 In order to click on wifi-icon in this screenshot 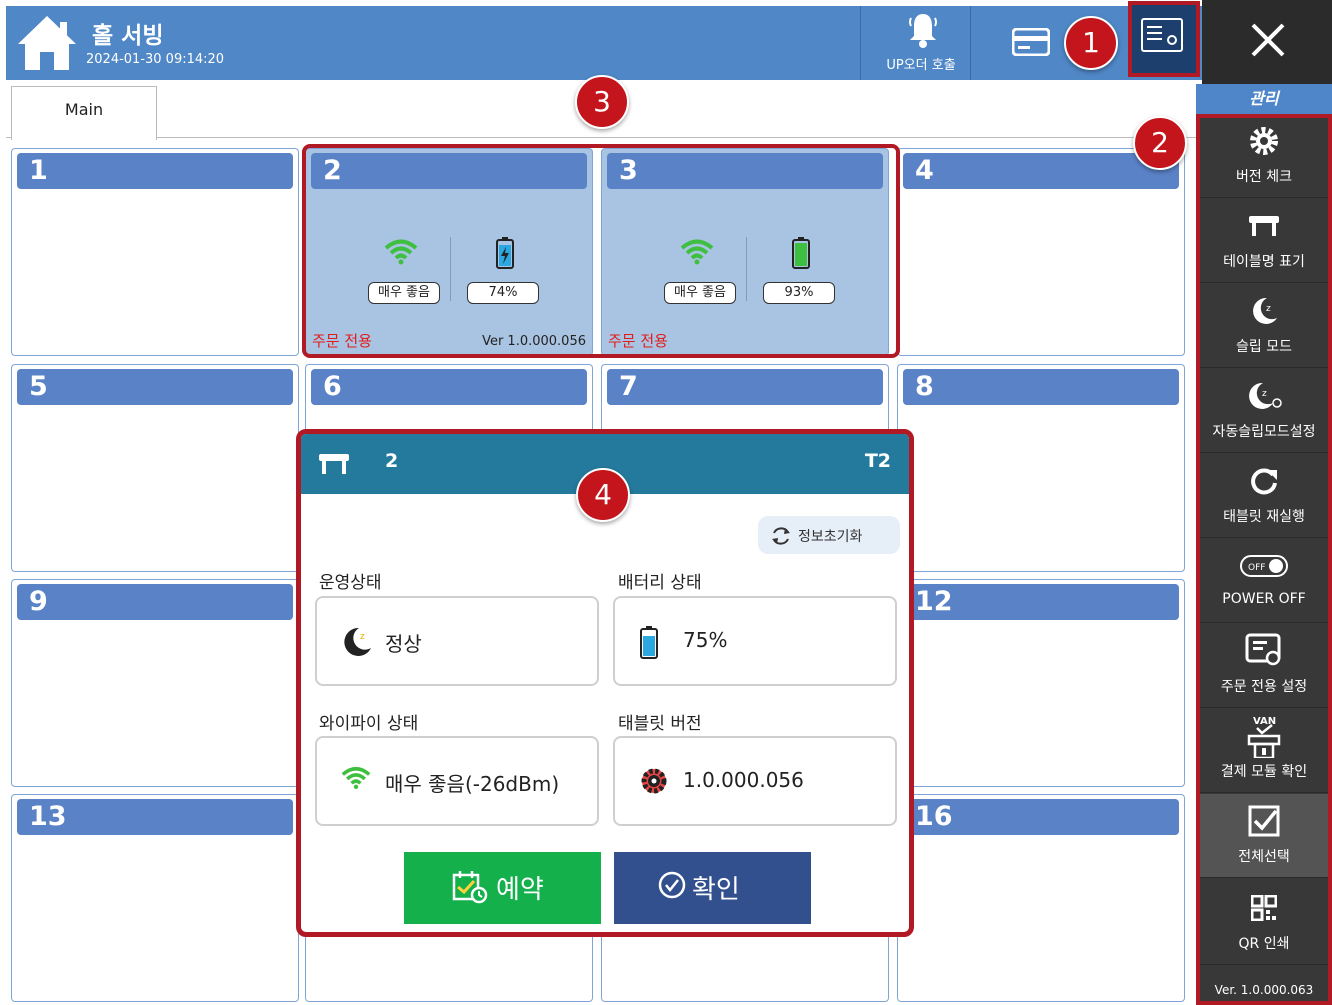, I will do `click(356, 778)`.